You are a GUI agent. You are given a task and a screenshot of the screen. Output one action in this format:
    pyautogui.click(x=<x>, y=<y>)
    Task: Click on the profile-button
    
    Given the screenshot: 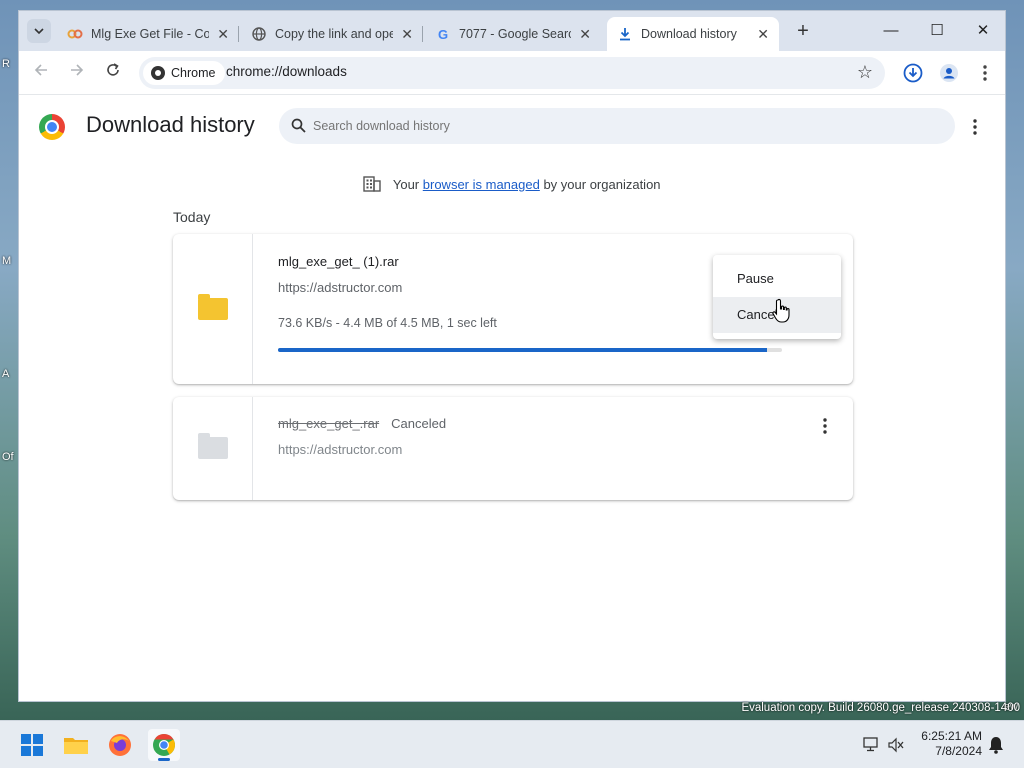 What is the action you would take?
    pyautogui.click(x=949, y=73)
    